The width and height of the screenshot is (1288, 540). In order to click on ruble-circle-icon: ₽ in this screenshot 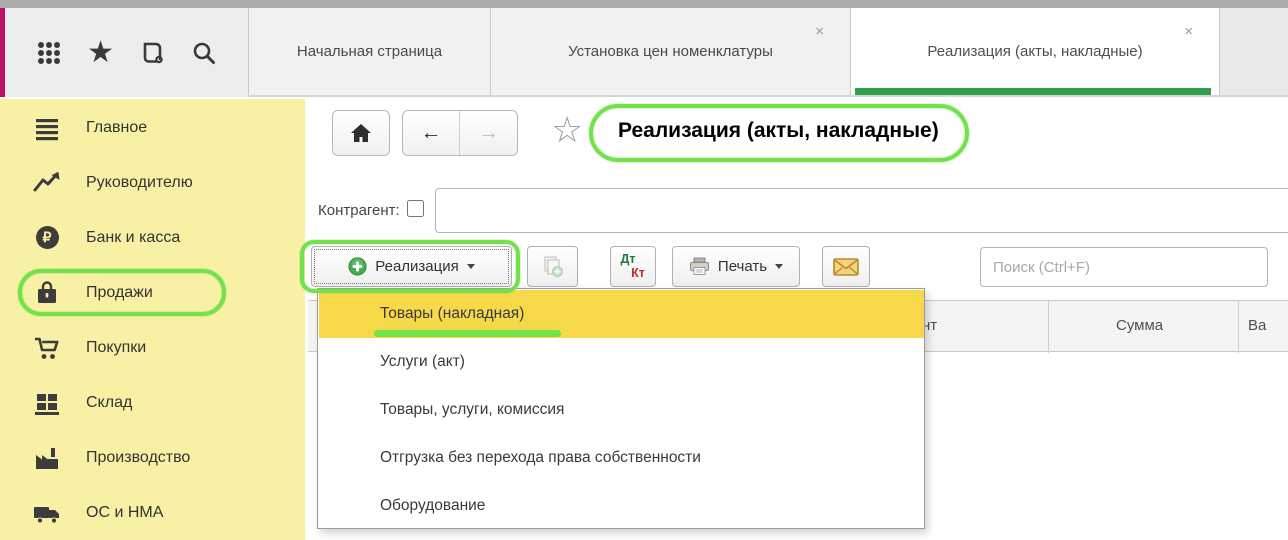, I will do `click(47, 238)`.